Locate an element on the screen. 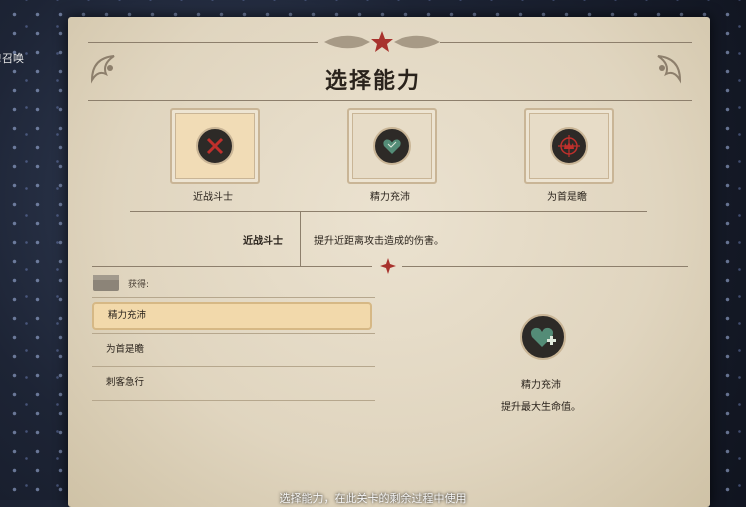 This screenshot has height=507, width=746. mid-rule-left is located at coordinates (232, 266).